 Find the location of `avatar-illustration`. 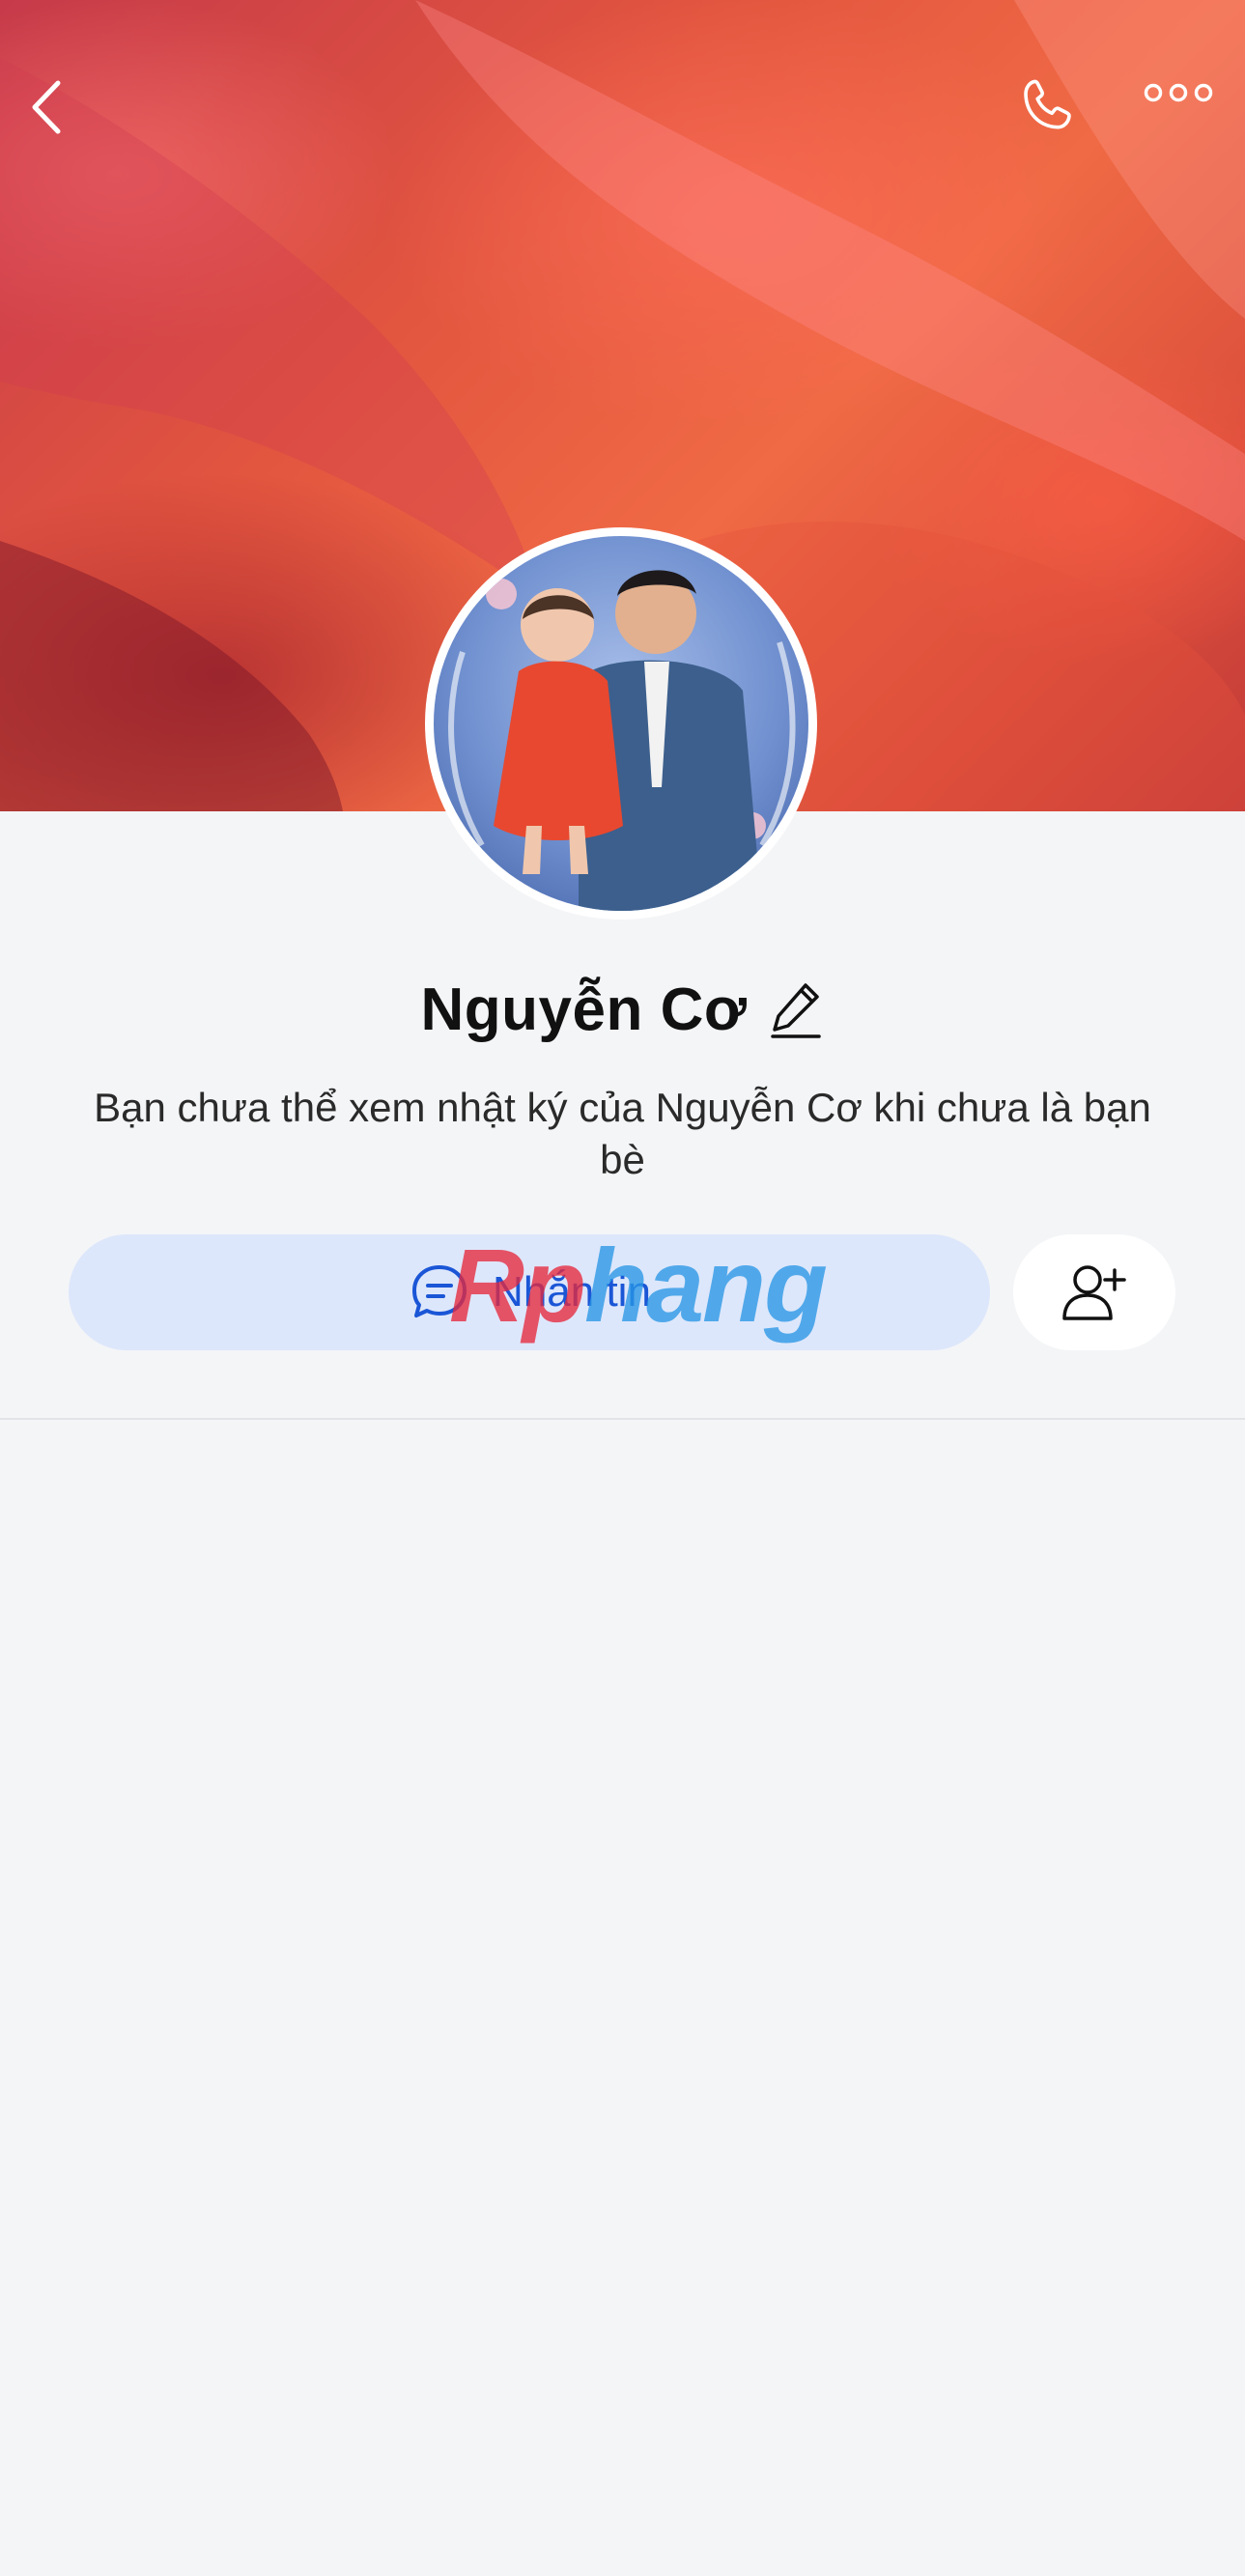

avatar-illustration is located at coordinates (622, 740).